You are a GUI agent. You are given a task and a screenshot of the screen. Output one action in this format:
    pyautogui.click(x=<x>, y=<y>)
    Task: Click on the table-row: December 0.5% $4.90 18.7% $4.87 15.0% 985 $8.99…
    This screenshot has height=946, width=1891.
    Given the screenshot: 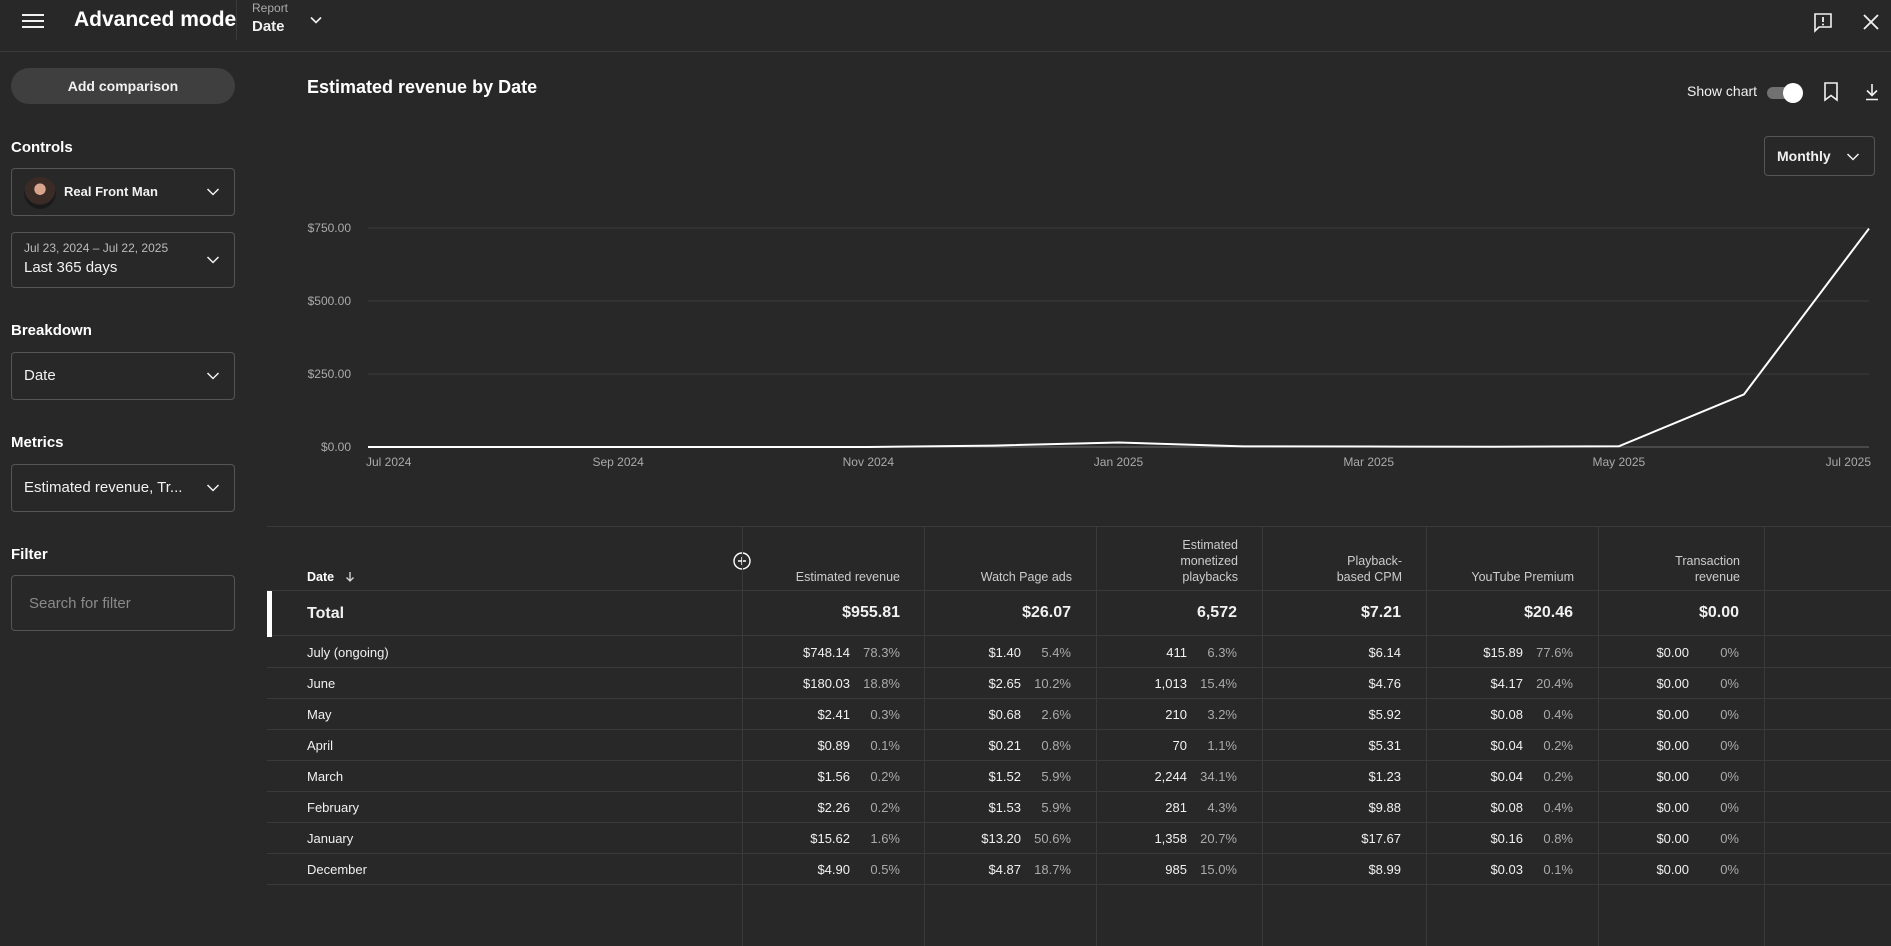 What is the action you would take?
    pyautogui.click(x=1079, y=869)
    